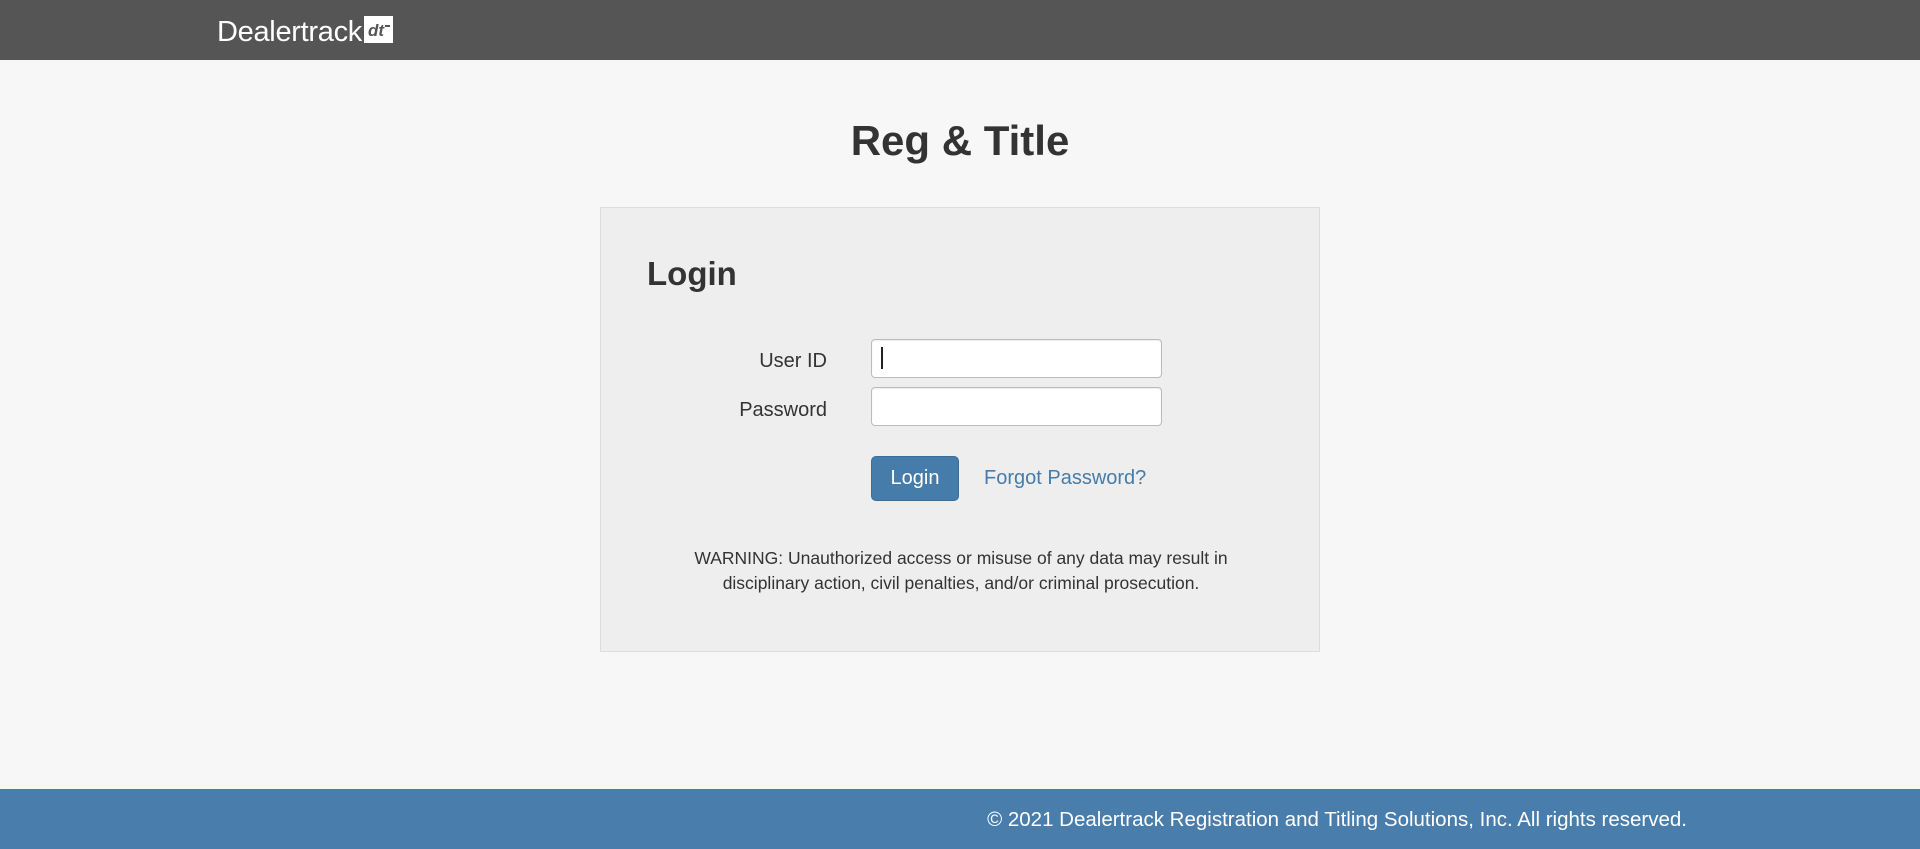  I want to click on page-title: Reg & Title, so click(960, 140).